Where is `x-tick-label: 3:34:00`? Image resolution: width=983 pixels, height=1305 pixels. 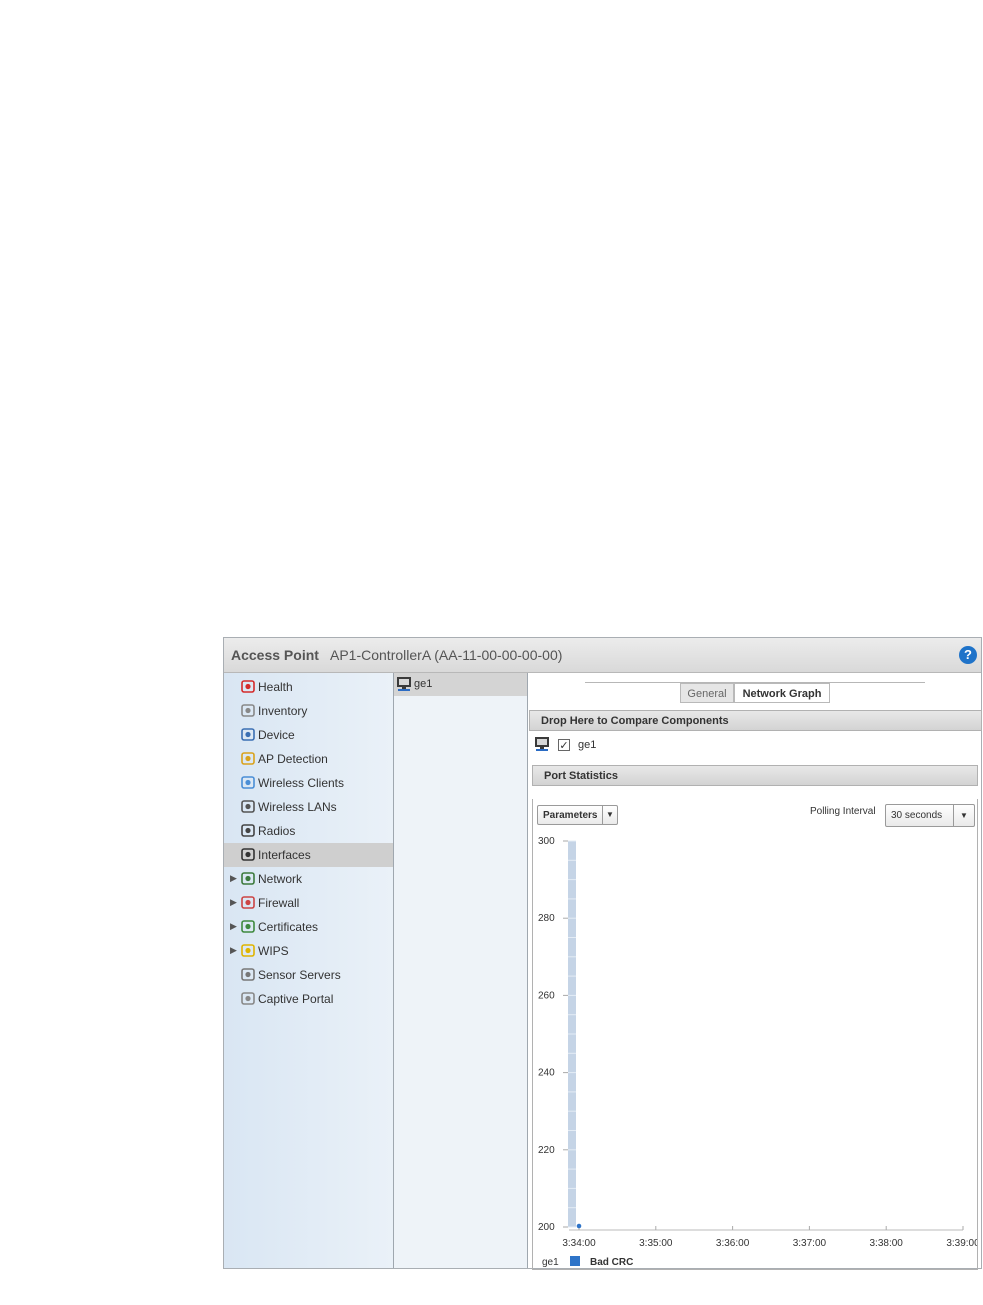 x-tick-label: 3:34:00 is located at coordinates (579, 1243).